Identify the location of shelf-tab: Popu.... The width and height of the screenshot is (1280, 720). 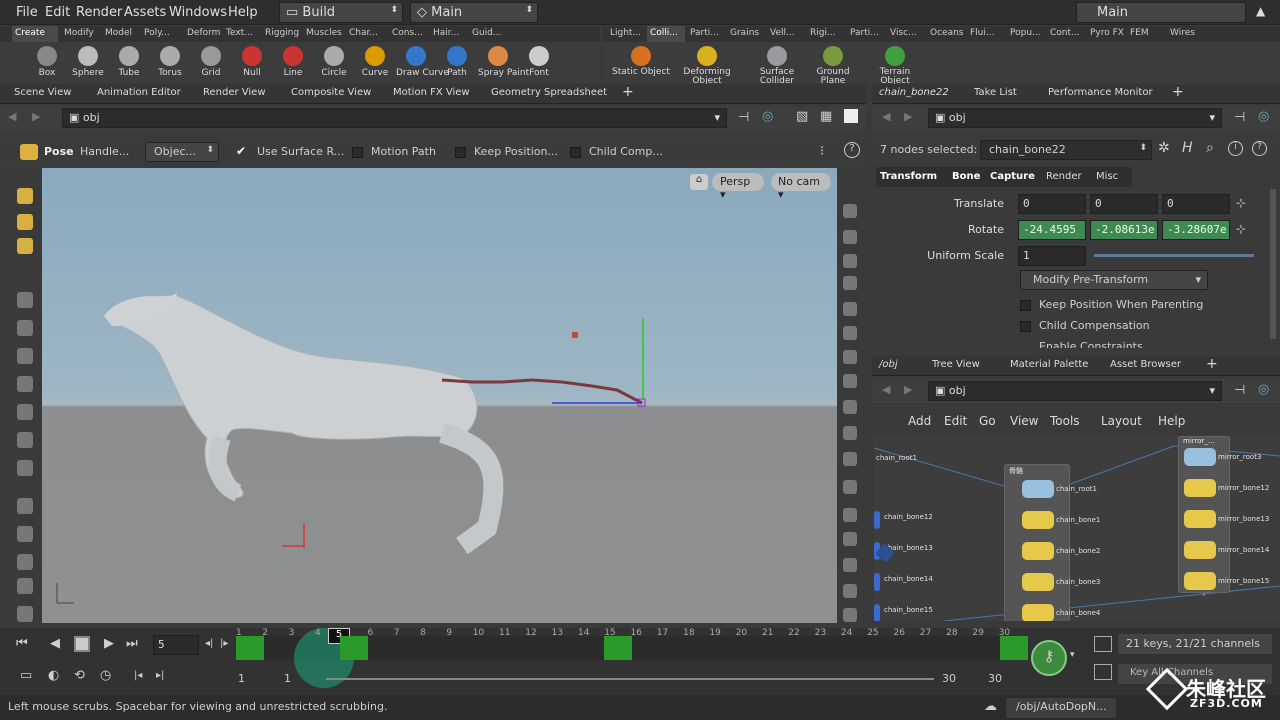
(1026, 34).